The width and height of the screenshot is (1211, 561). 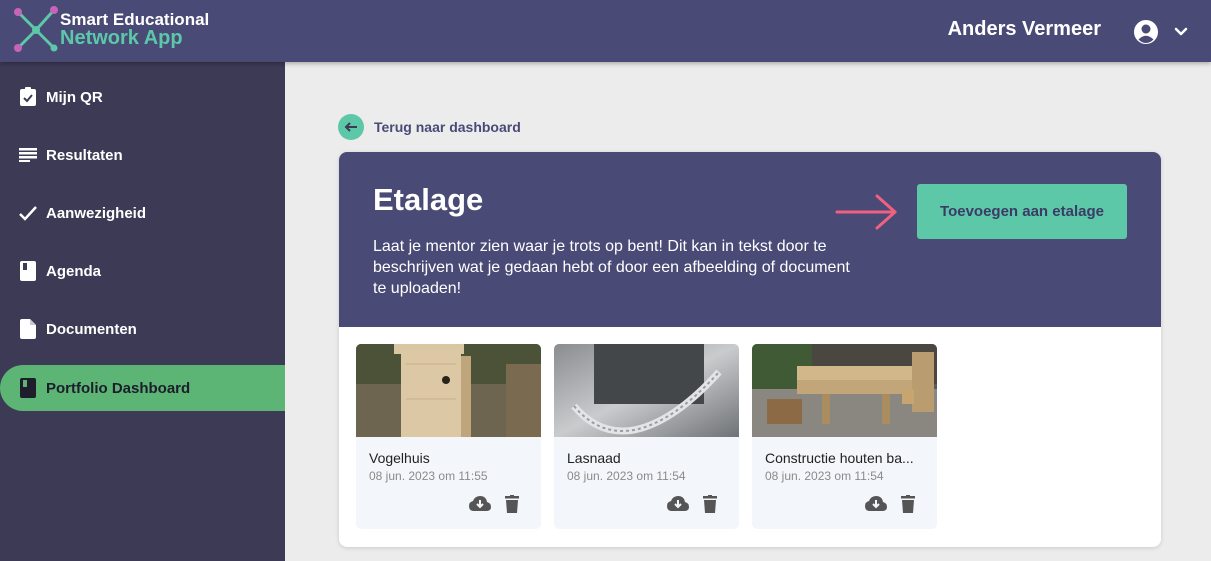 What do you see at coordinates (399, 458) in the screenshot?
I see `item-title: Vogelhuis` at bounding box center [399, 458].